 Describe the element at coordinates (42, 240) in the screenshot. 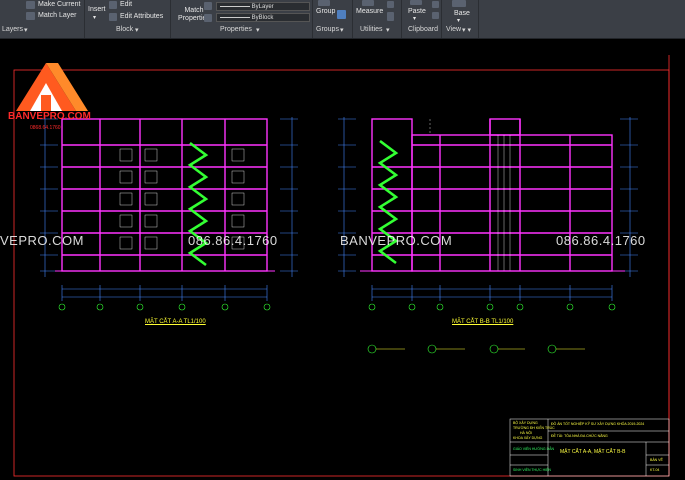

I see `watermark-site-left: VEPRO.COM` at that location.